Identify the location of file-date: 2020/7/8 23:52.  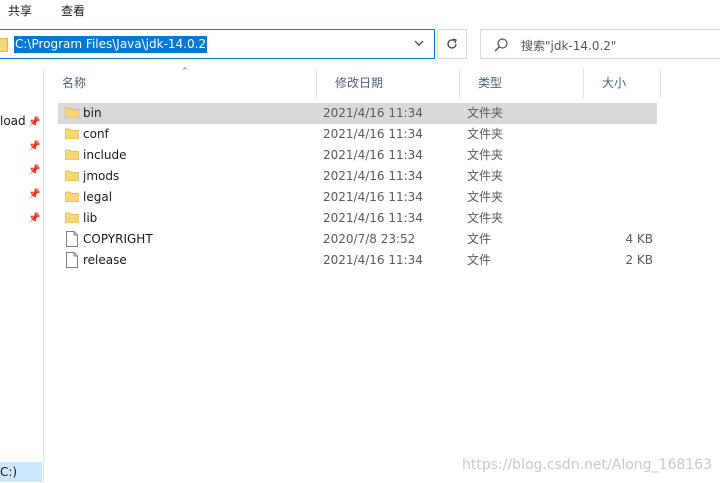
(369, 239).